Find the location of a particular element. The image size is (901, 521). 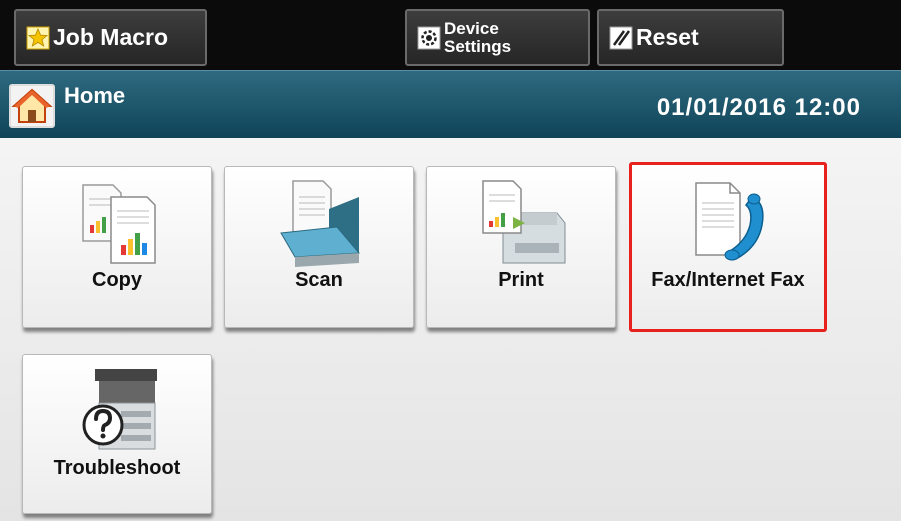

printer-icon is located at coordinates (524, 222).